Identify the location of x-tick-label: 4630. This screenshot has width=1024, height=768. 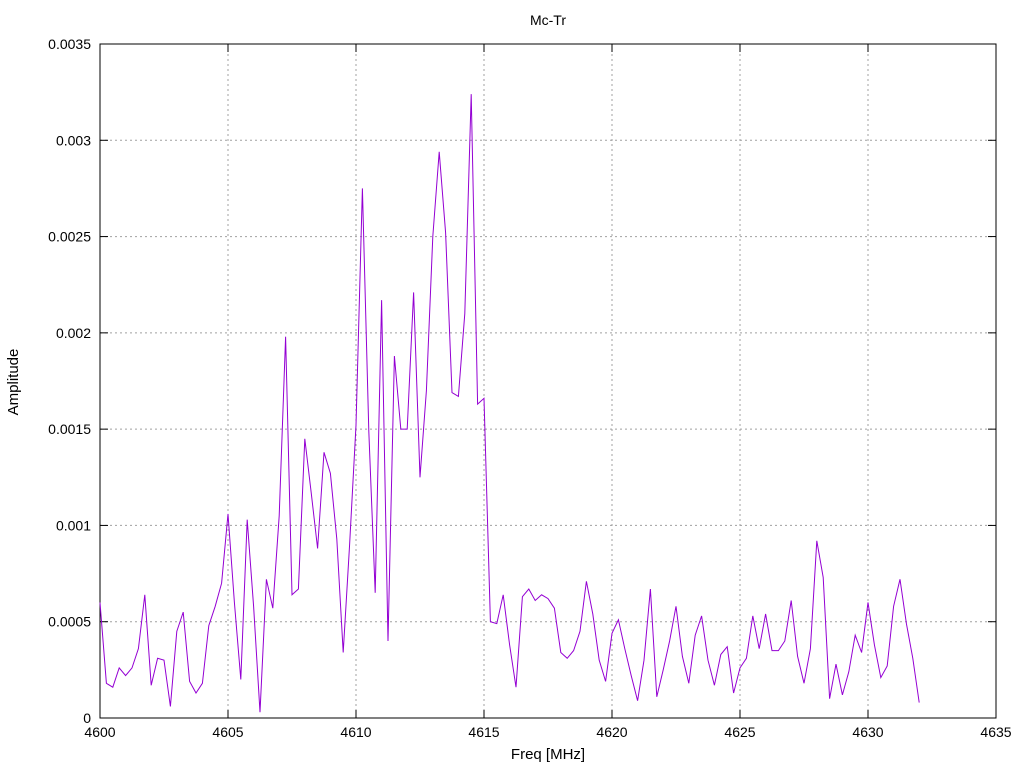
(867, 732).